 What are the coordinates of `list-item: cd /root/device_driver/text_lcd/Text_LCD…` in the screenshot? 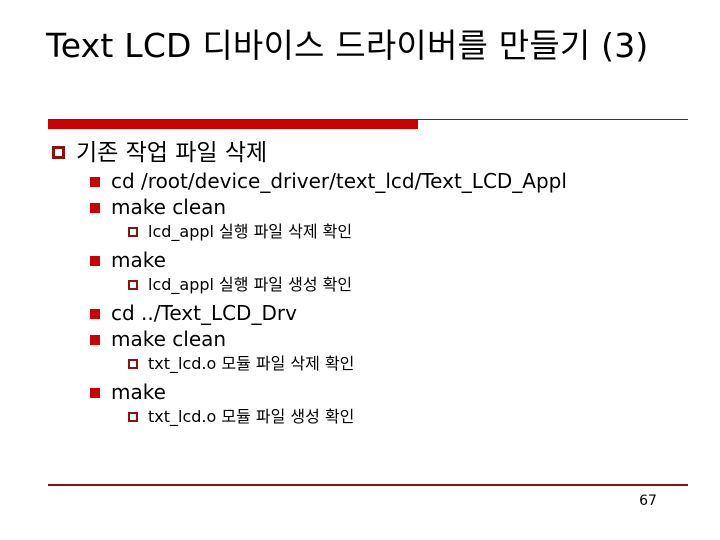 It's located at (377, 182).